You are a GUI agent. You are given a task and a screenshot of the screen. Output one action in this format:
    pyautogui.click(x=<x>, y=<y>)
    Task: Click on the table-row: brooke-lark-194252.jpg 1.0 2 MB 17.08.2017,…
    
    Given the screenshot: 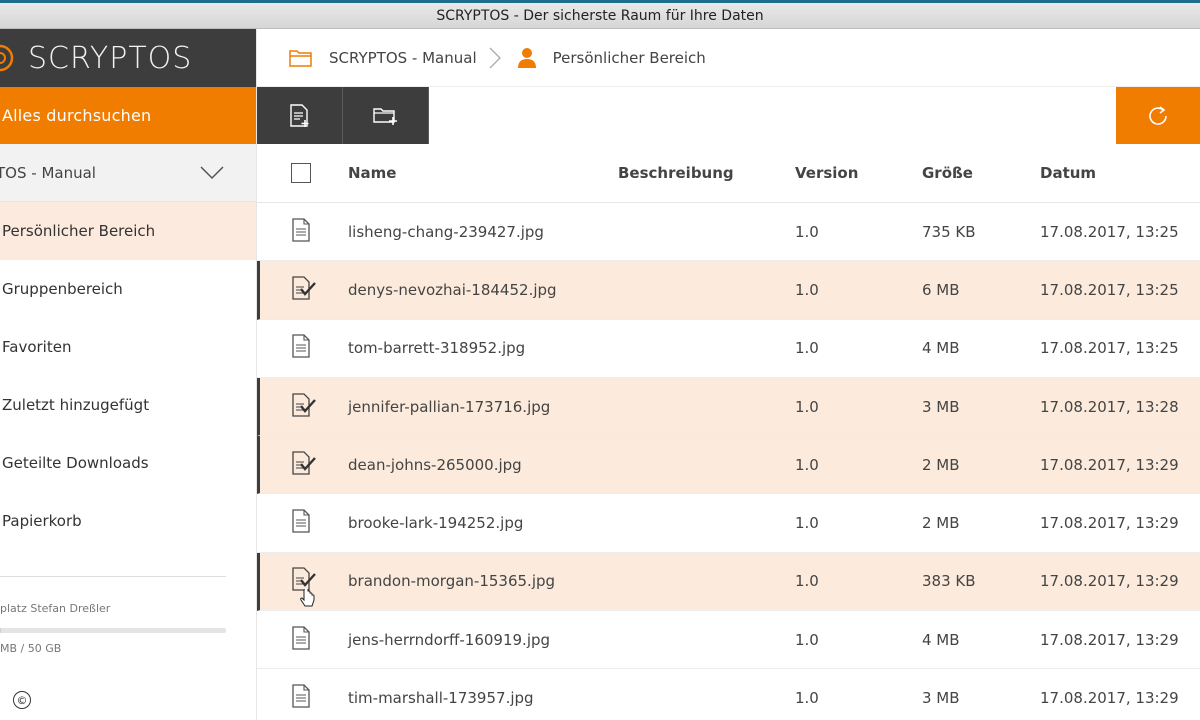 What is the action you would take?
    pyautogui.click(x=728, y=523)
    